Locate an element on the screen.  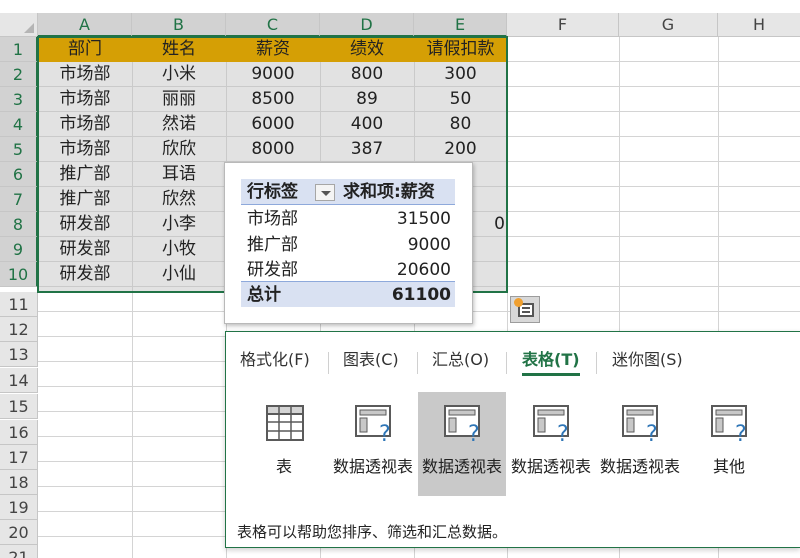
column-header-g: G is located at coordinates (668, 25).